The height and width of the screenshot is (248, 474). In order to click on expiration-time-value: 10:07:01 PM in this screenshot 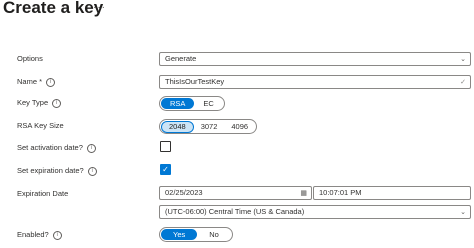, I will do `click(340, 192)`.